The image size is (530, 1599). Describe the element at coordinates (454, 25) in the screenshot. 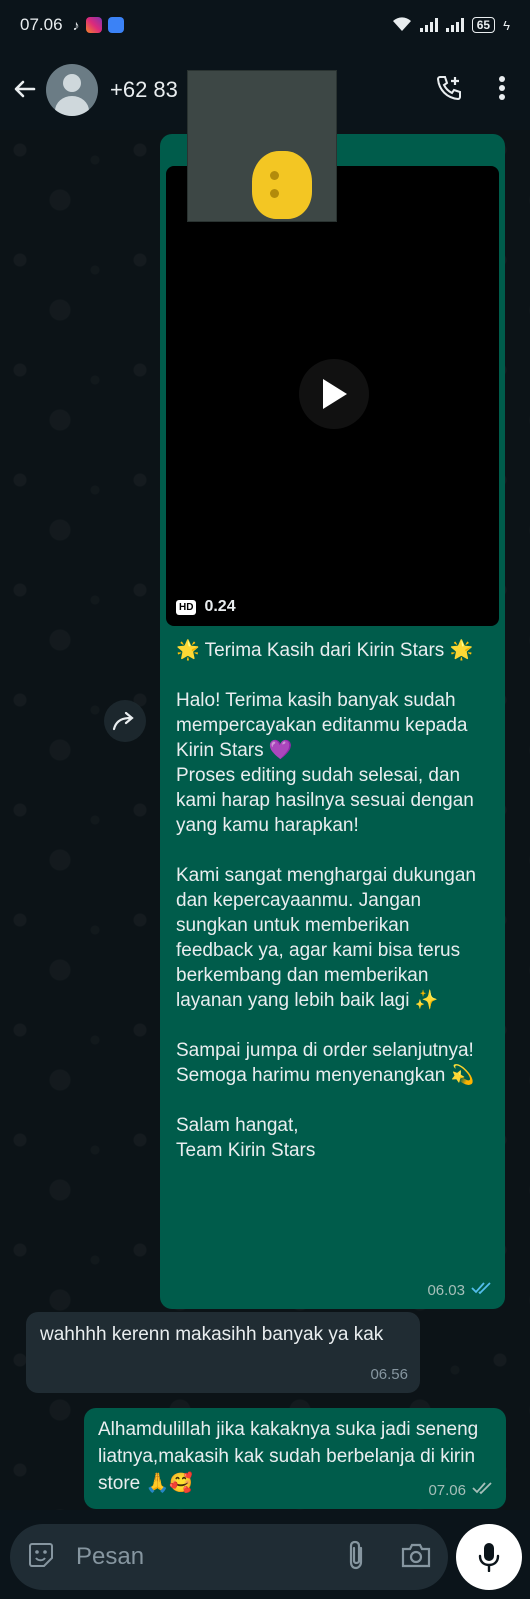

I see `signal-2-icon` at that location.